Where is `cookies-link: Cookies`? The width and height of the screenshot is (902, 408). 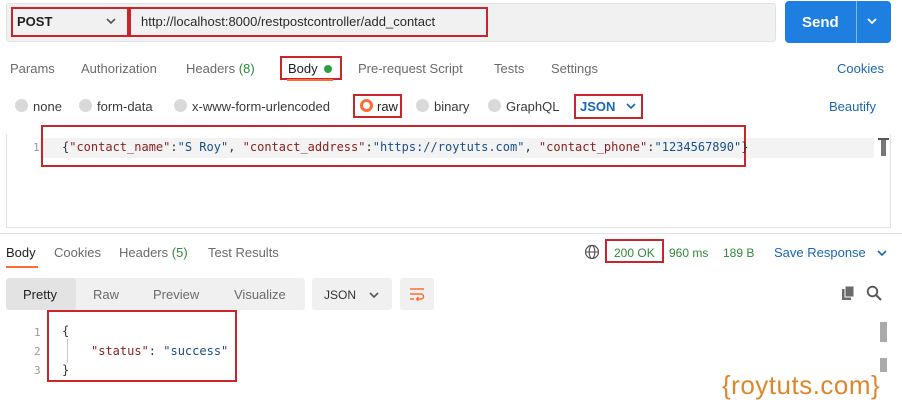 cookies-link: Cookies is located at coordinates (860, 68).